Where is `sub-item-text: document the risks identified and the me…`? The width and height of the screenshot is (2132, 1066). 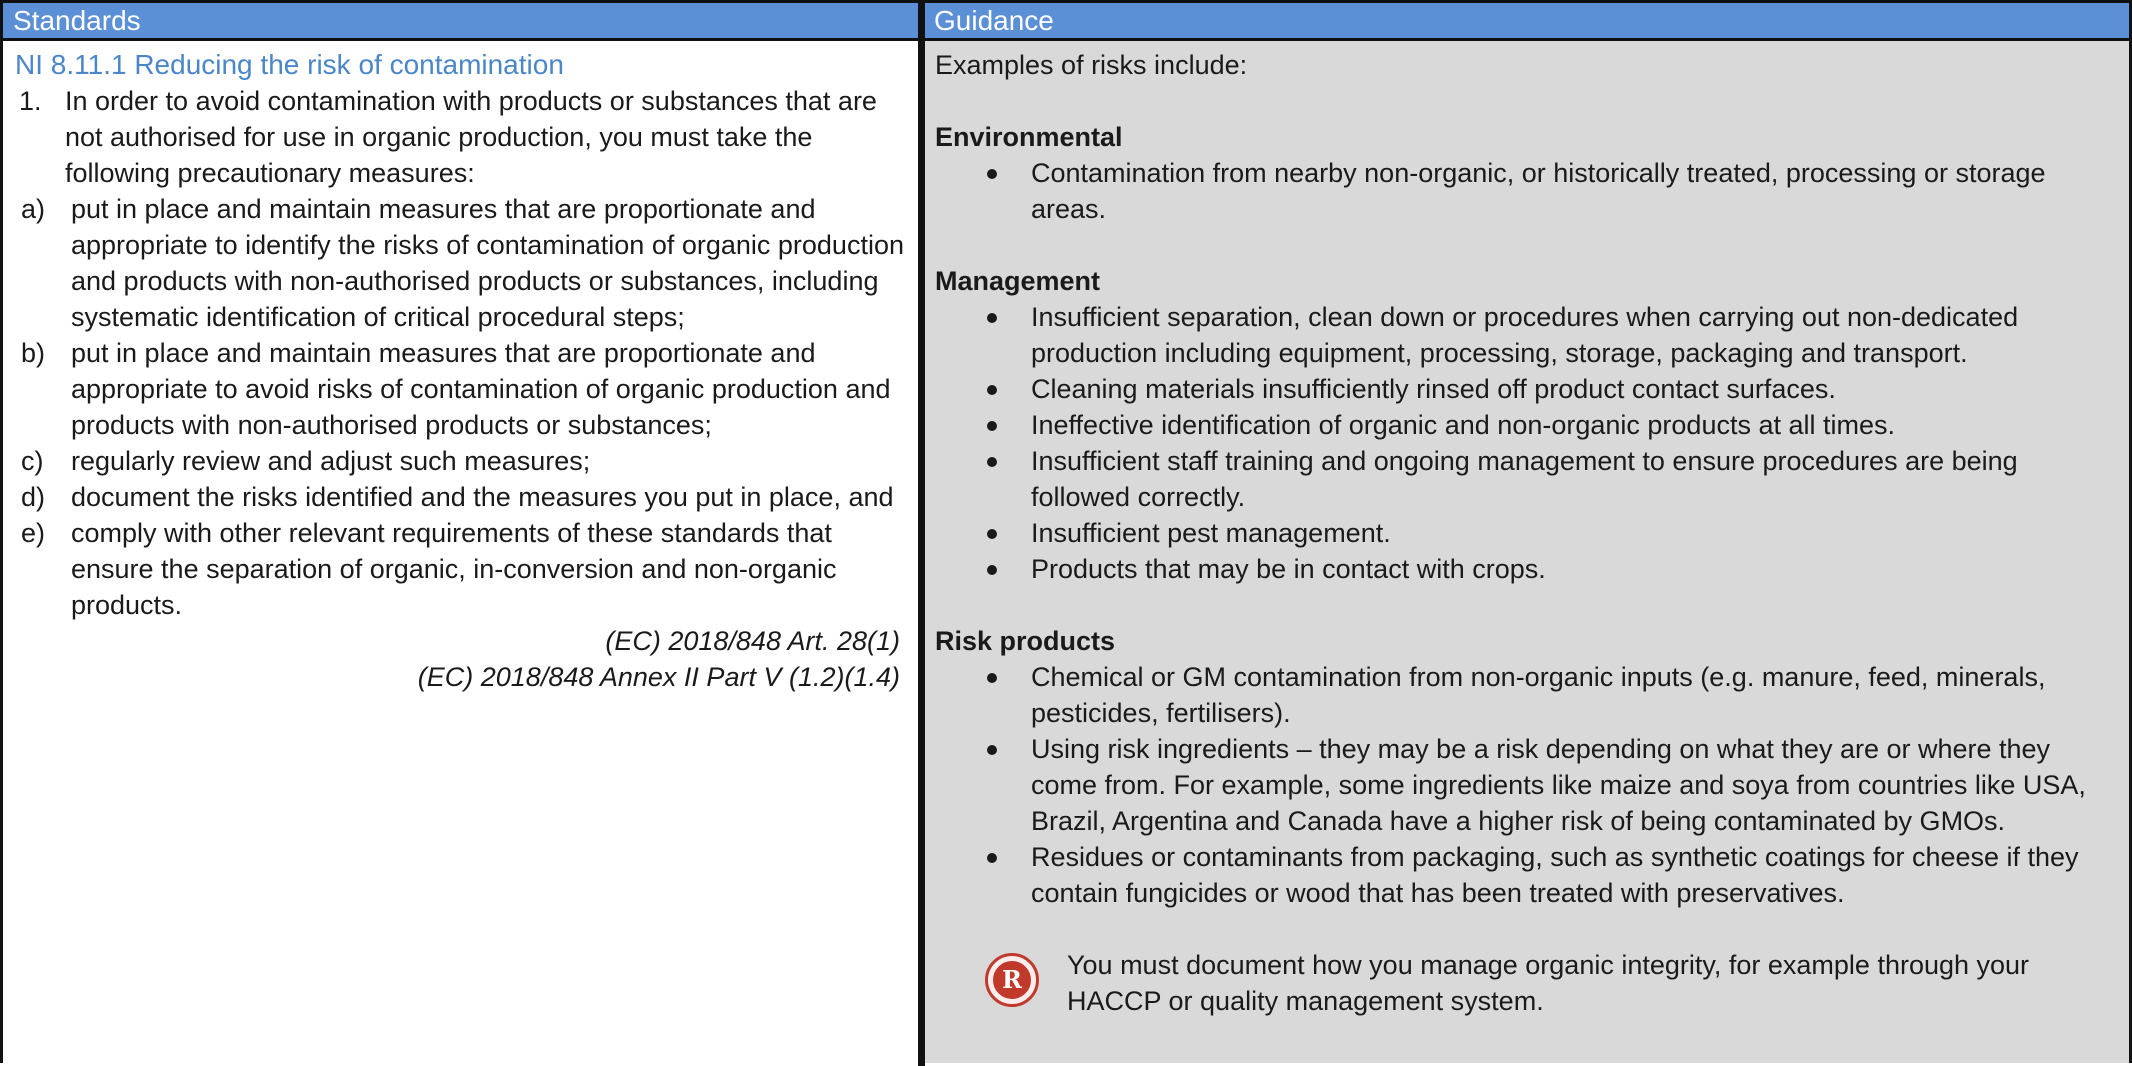
sub-item-text: document the risks identified and the me… is located at coordinates (482, 497).